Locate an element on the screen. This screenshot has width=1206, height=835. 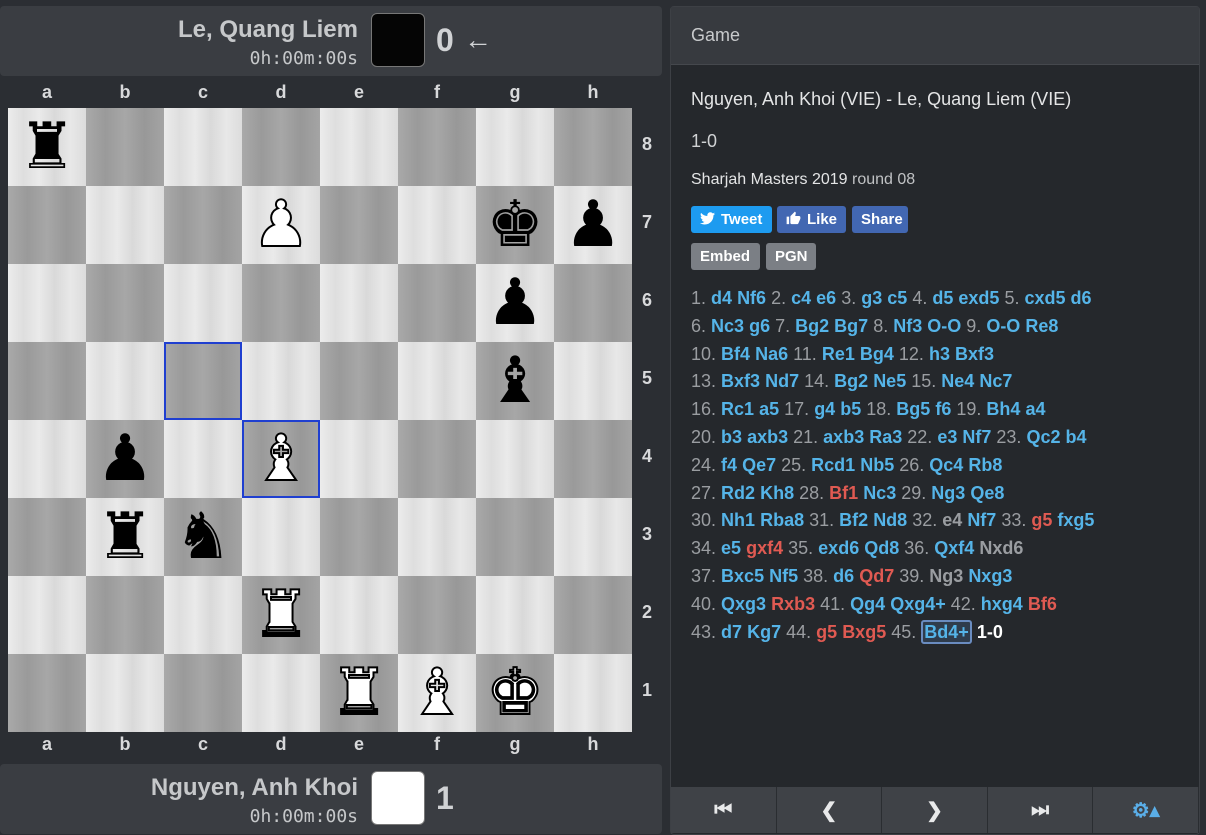
move: Bf1 is located at coordinates (843, 493).